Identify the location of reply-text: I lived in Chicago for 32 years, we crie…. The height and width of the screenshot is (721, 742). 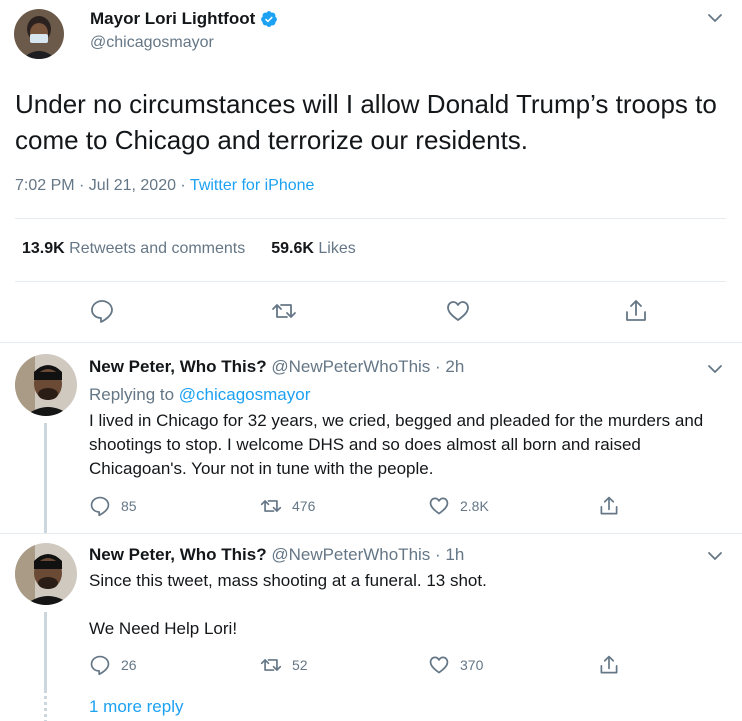
(396, 444).